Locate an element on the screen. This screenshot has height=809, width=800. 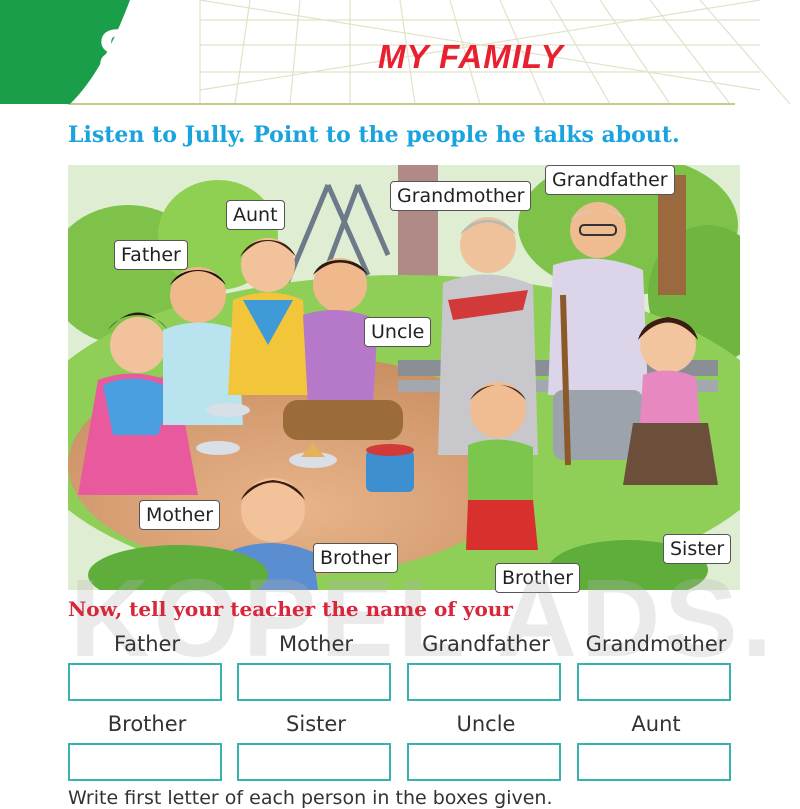
row2-label-2: Sister is located at coordinates (316, 724).